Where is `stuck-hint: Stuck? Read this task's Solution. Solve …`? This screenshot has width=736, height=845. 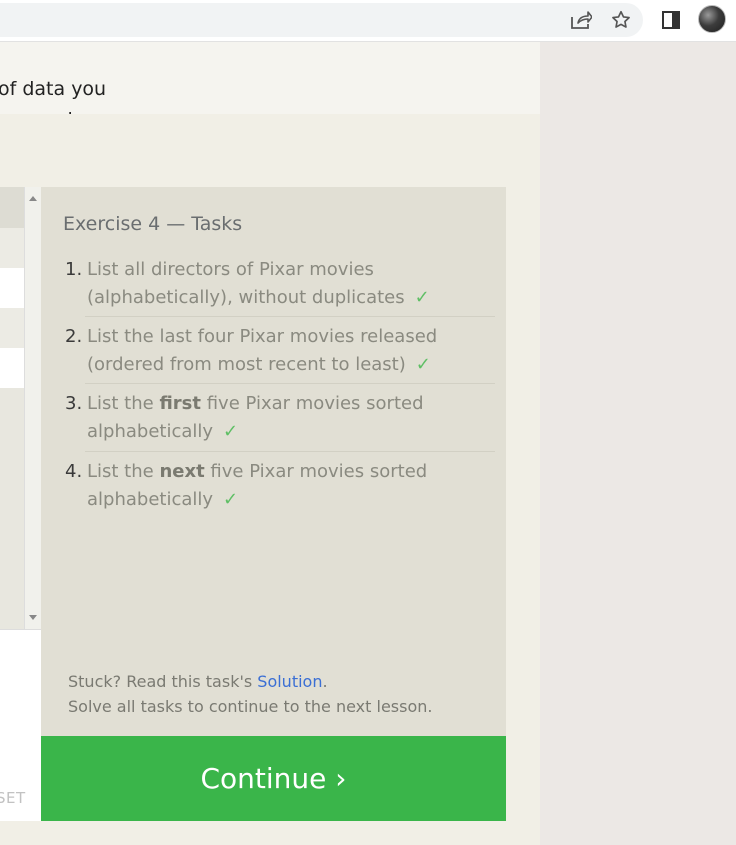
stuck-hint: Stuck? Read this task's Solution. Solve … is located at coordinates (250, 694).